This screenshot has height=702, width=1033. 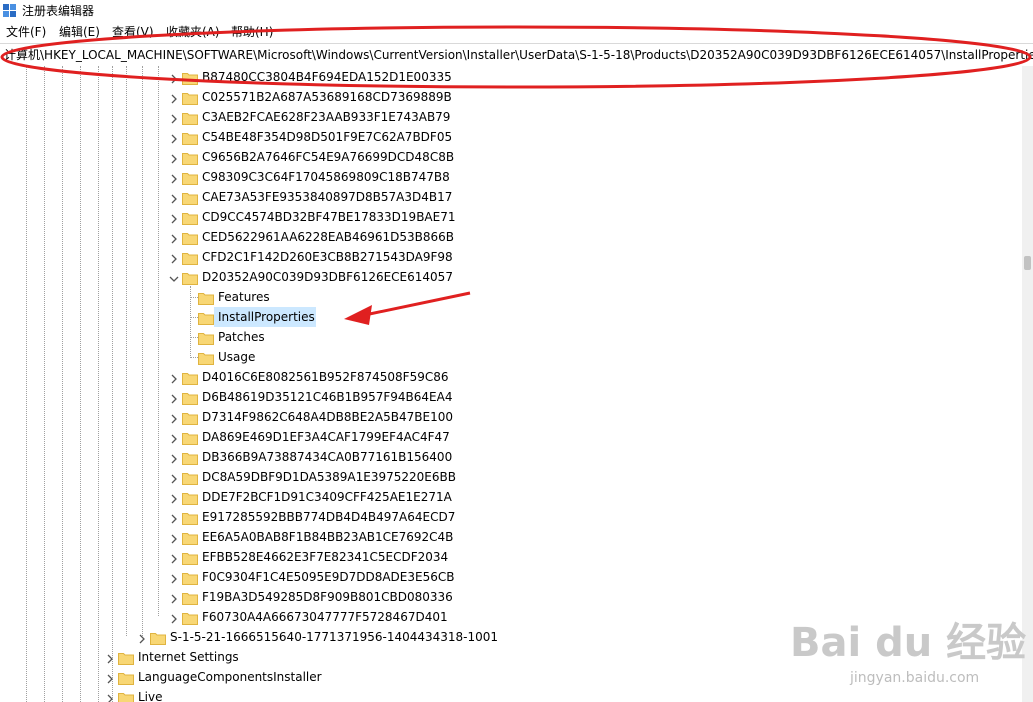 I want to click on pointer-arrow-head, so click(x=358, y=315).